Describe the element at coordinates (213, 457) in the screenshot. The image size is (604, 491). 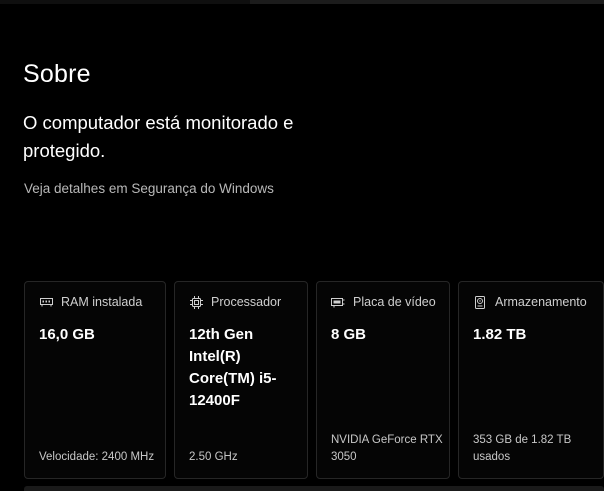
I see `card-processor-footer: 2.50 GHz` at that location.